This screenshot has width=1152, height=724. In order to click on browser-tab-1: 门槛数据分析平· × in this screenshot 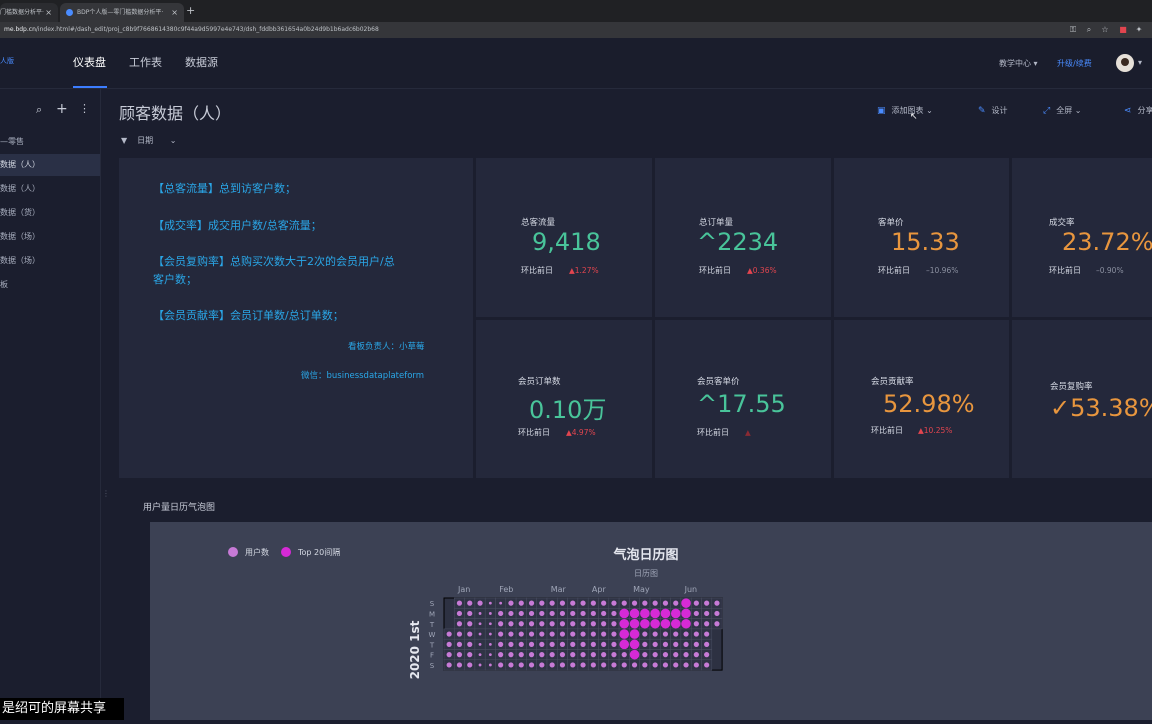, I will do `click(29, 12)`.